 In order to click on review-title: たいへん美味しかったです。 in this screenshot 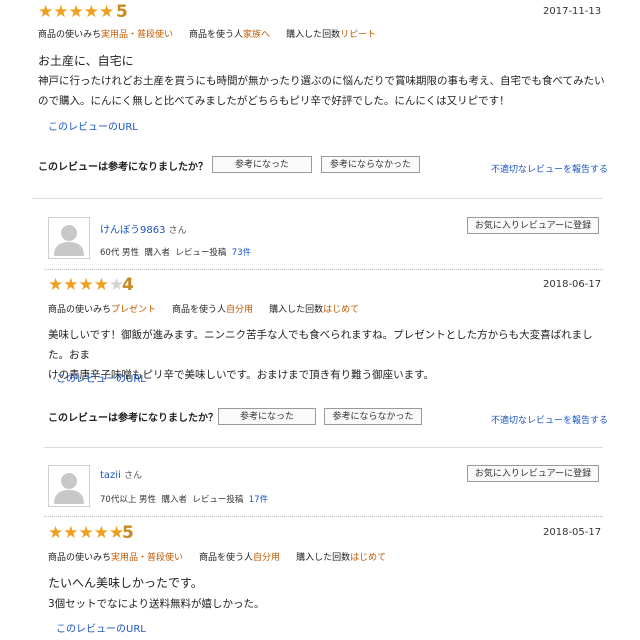, I will do `click(125, 583)`.